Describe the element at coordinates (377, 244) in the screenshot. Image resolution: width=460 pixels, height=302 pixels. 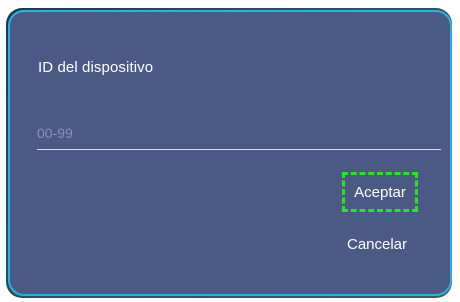
I see `cancel-button: Cancelar` at that location.